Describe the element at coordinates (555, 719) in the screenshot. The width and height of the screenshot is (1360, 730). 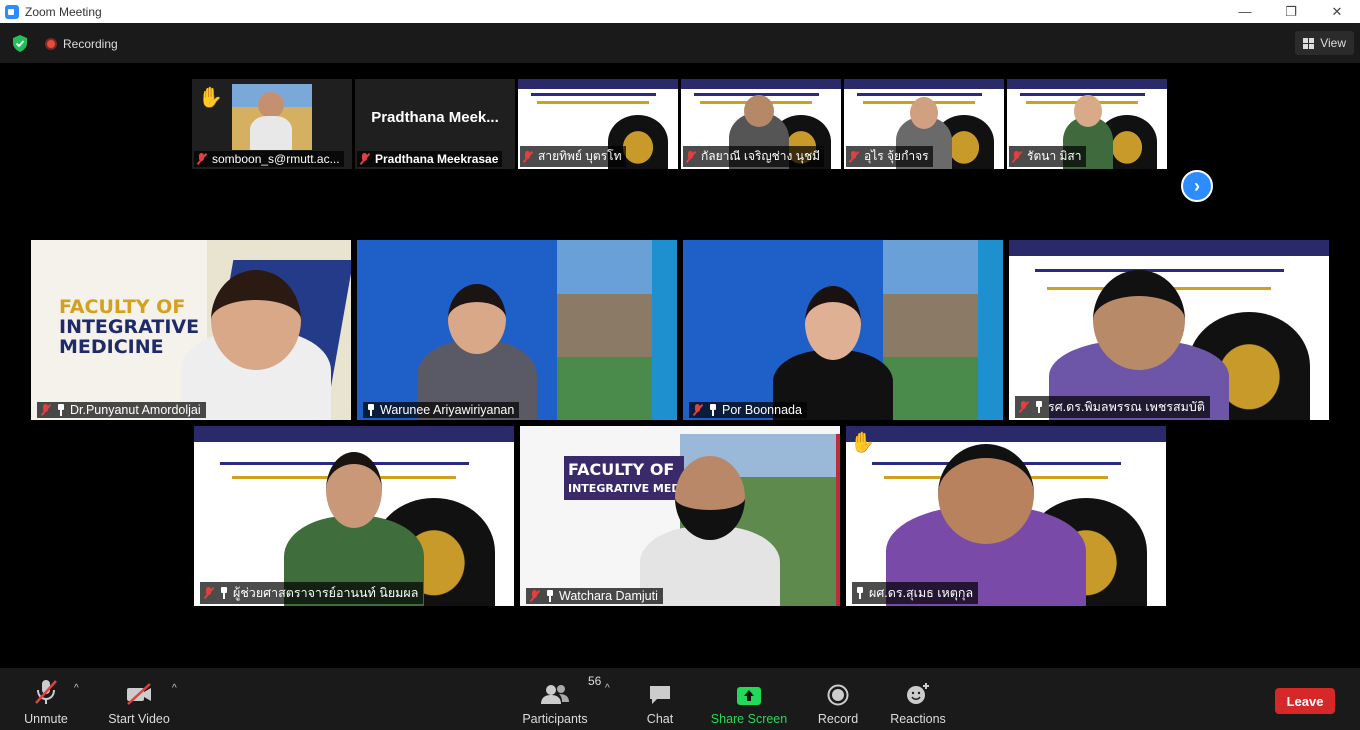
I see `participants-label: Participants` at that location.